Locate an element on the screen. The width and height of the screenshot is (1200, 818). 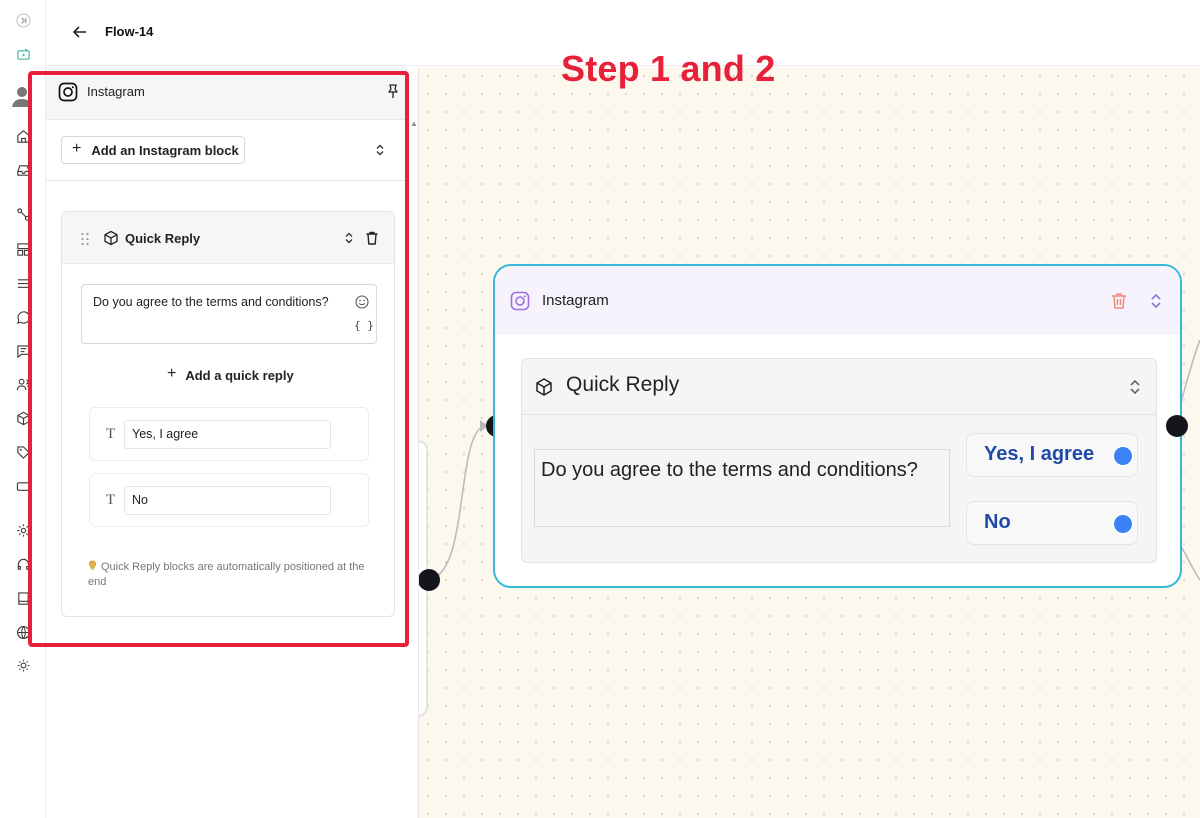
icon-rail is located at coordinates (23, 409).